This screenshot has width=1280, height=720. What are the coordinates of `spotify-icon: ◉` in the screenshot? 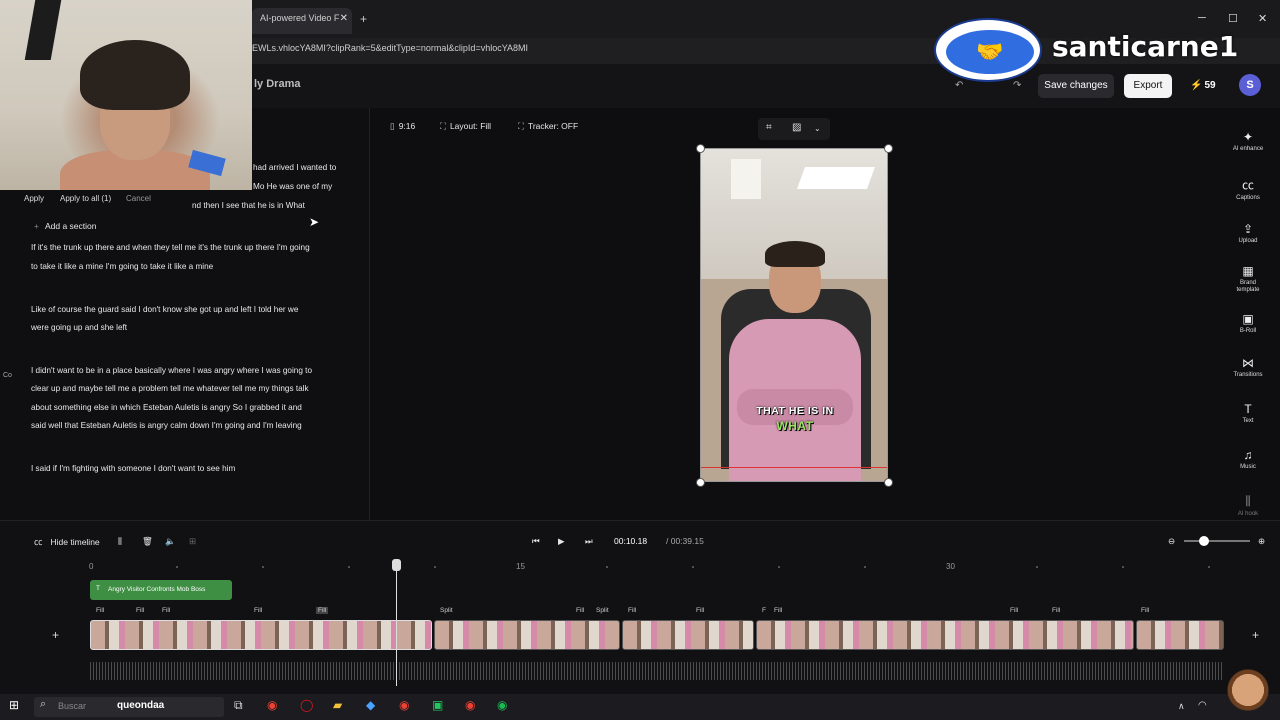 It's located at (502, 705).